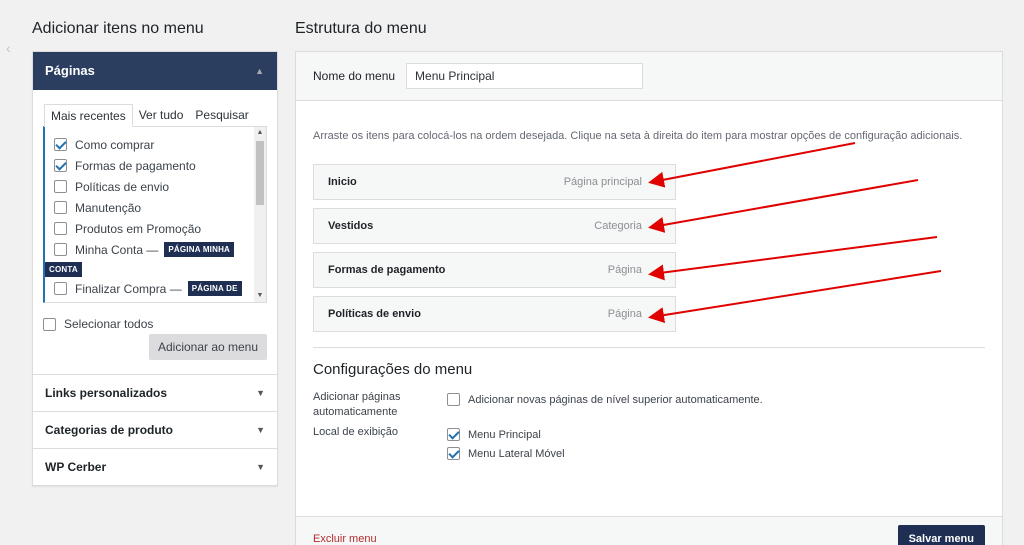 The image size is (1024, 545). What do you see at coordinates (354, 76) in the screenshot?
I see `menu-name-label: Nome do menu` at bounding box center [354, 76].